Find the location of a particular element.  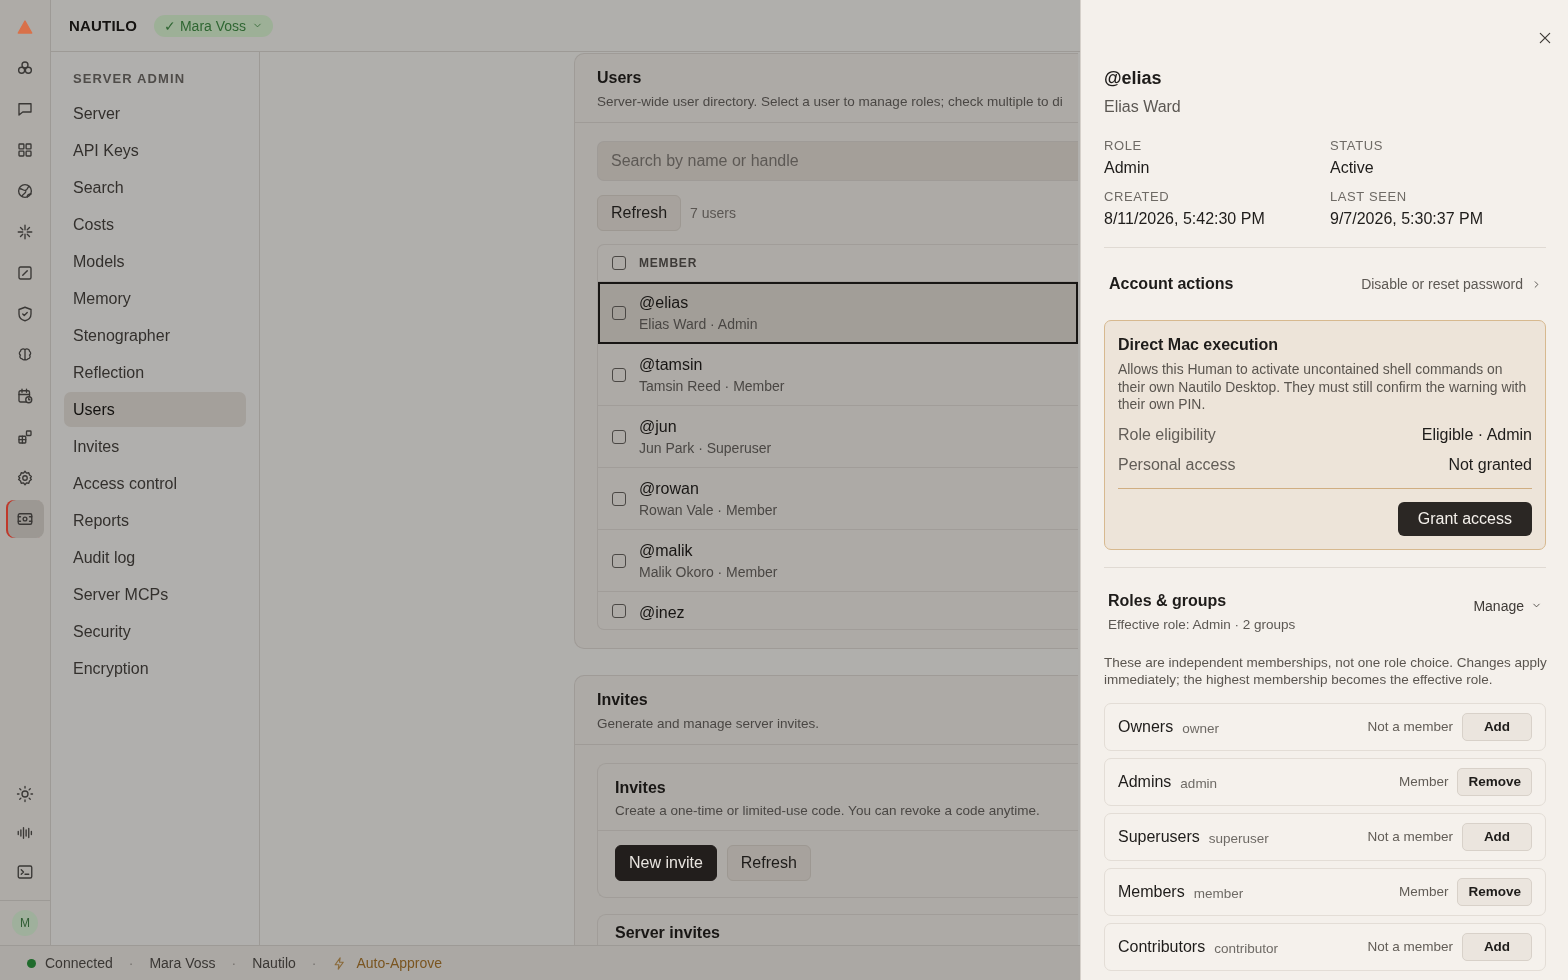

sidebar-item: Access control is located at coordinates (155, 483).